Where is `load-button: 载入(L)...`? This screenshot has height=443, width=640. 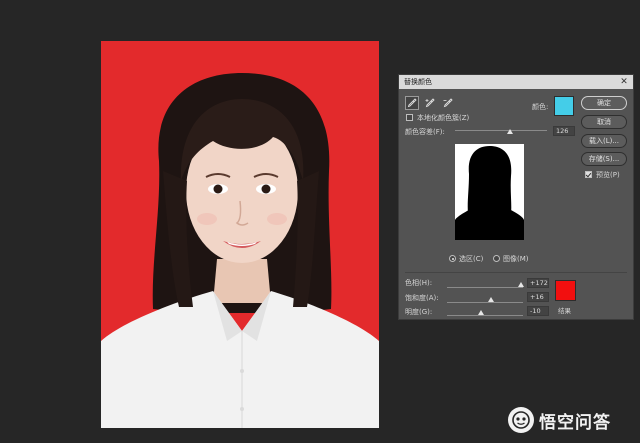
load-button: 载入(L)... is located at coordinates (604, 141).